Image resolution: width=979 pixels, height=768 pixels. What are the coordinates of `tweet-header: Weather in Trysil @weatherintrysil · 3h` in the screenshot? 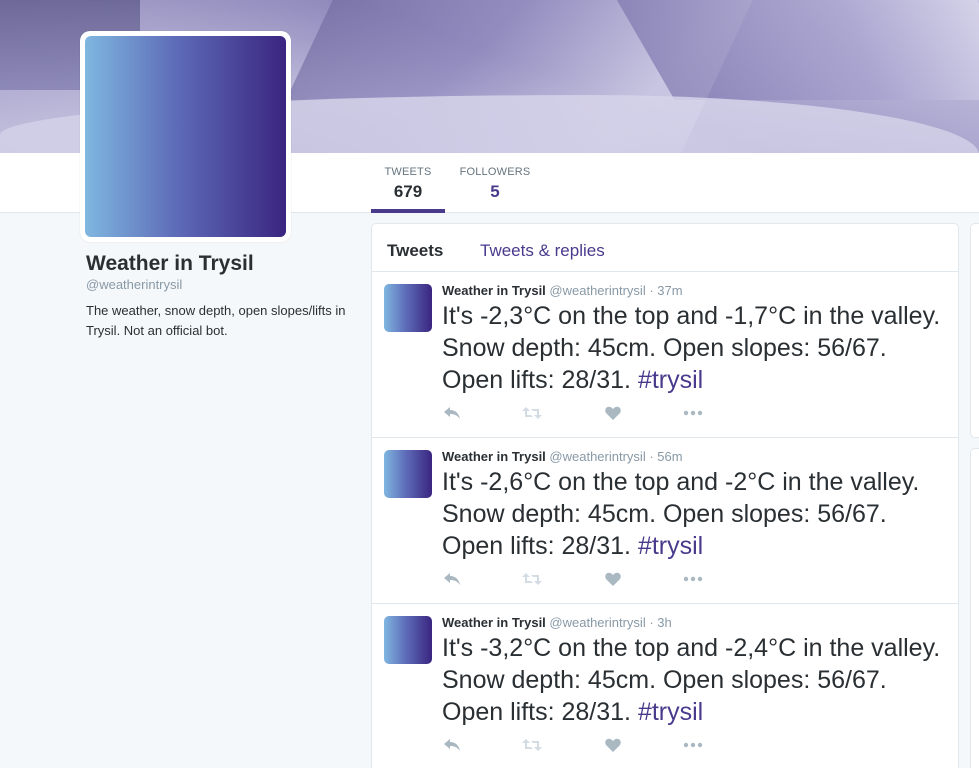 It's located at (557, 622).